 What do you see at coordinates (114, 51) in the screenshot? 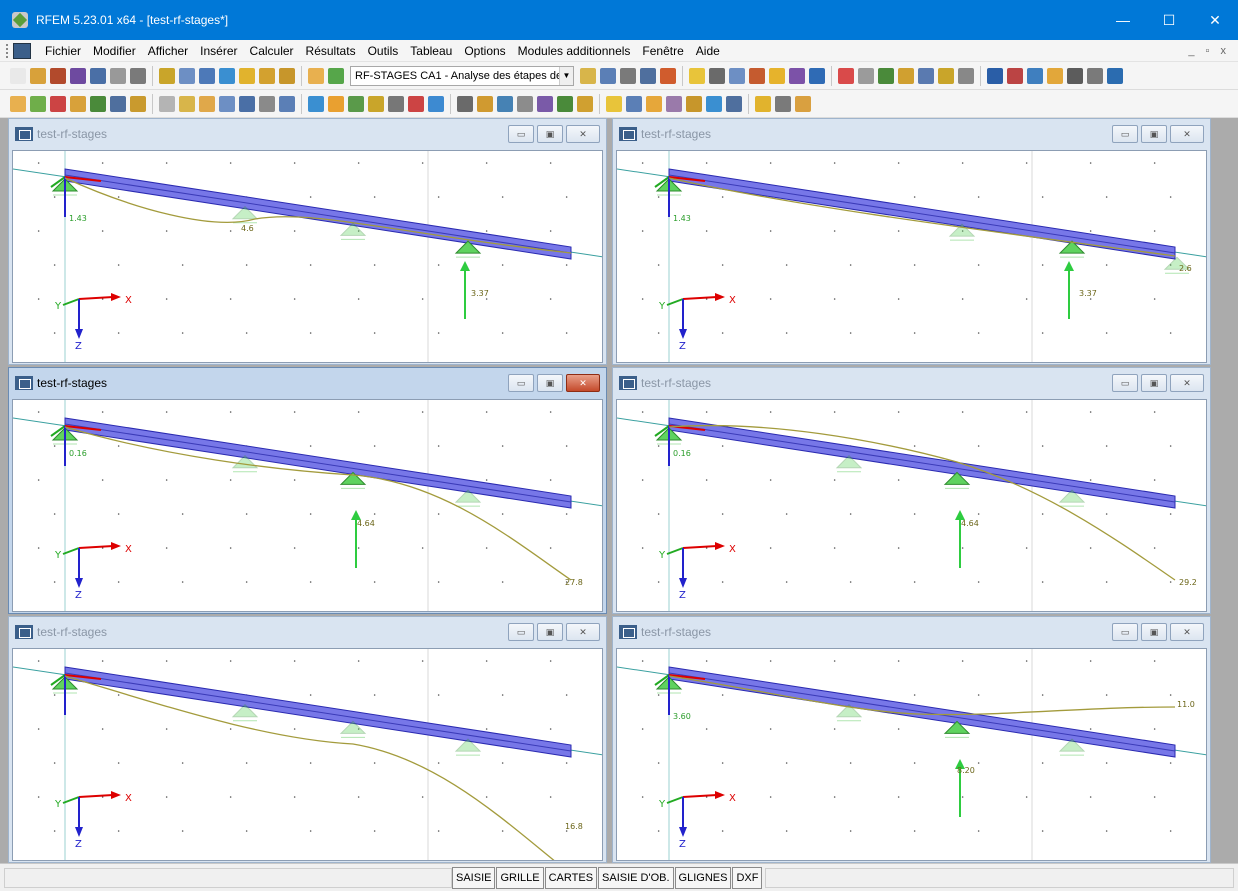
I see `menu-modifier: Modifier` at bounding box center [114, 51].